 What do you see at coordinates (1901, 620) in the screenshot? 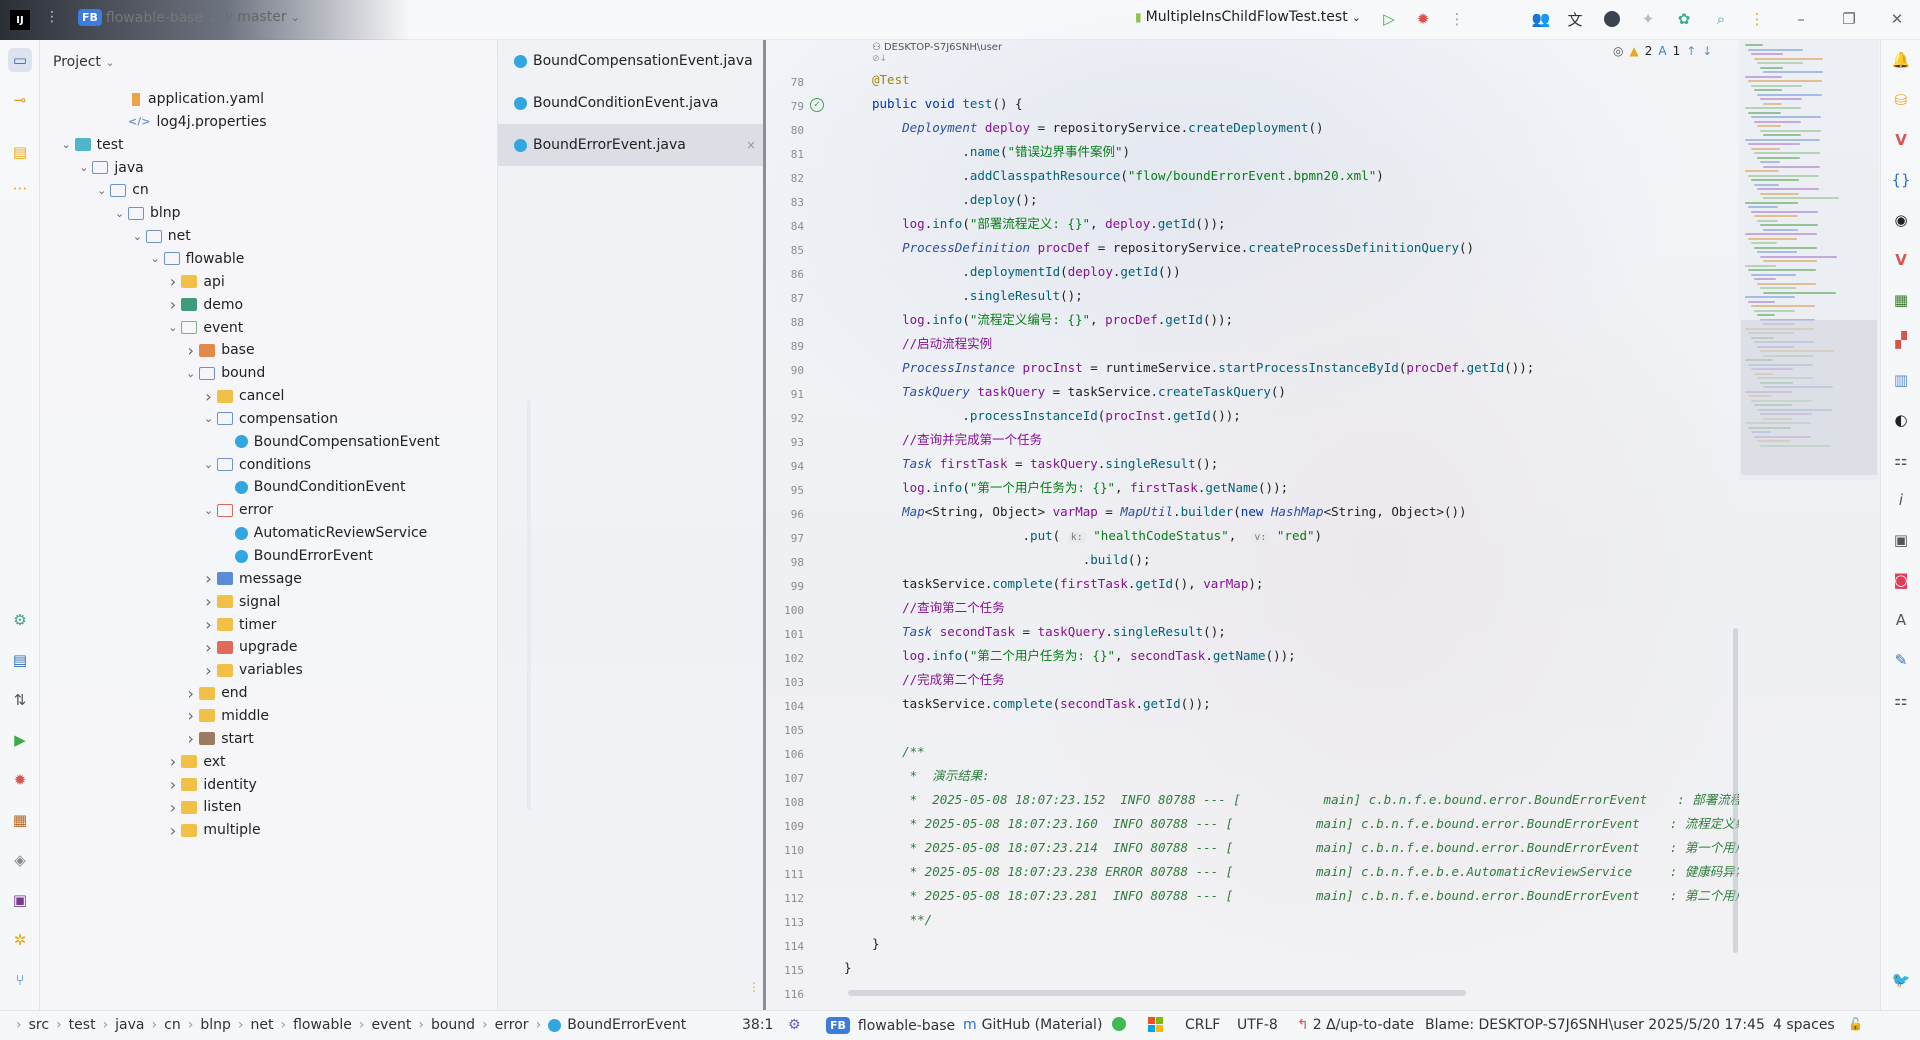
I see `text-icon: A` at bounding box center [1901, 620].